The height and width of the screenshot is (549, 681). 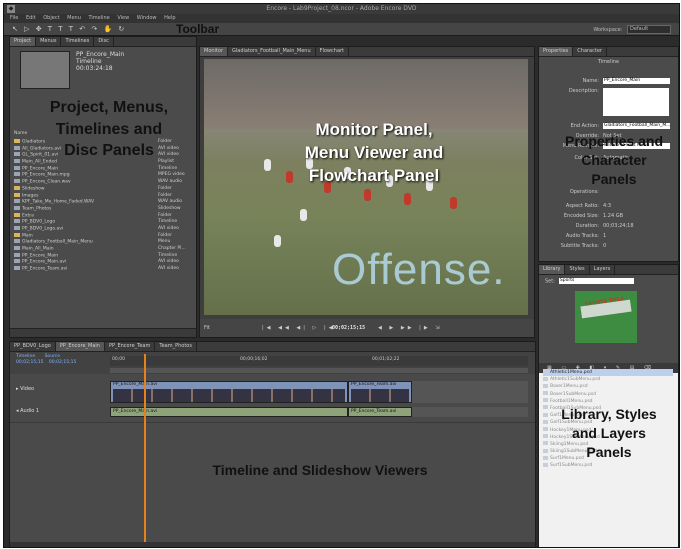 I want to click on current-time-indicator, so click(x=145, y=450).